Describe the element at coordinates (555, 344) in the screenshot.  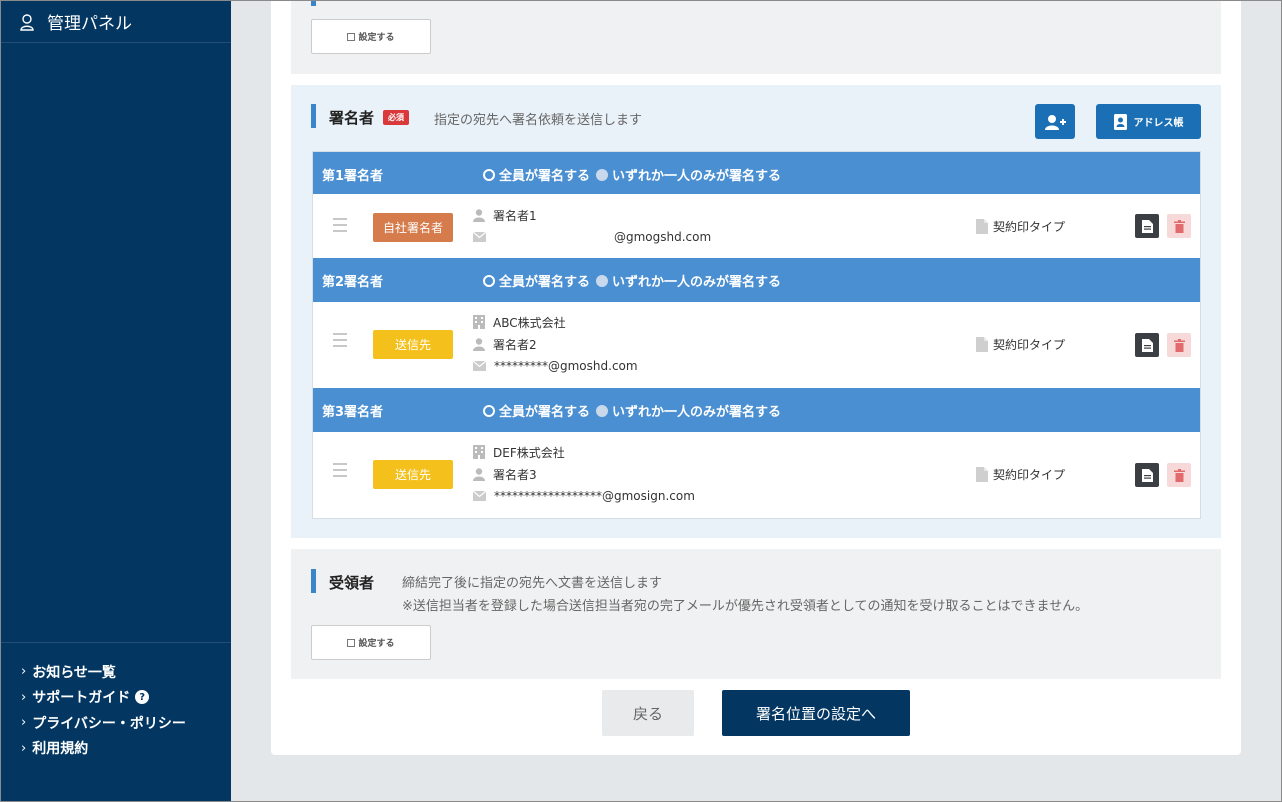
I see `signer-info: ABC株式会社 署名者2 *********@gmoshd.com` at that location.